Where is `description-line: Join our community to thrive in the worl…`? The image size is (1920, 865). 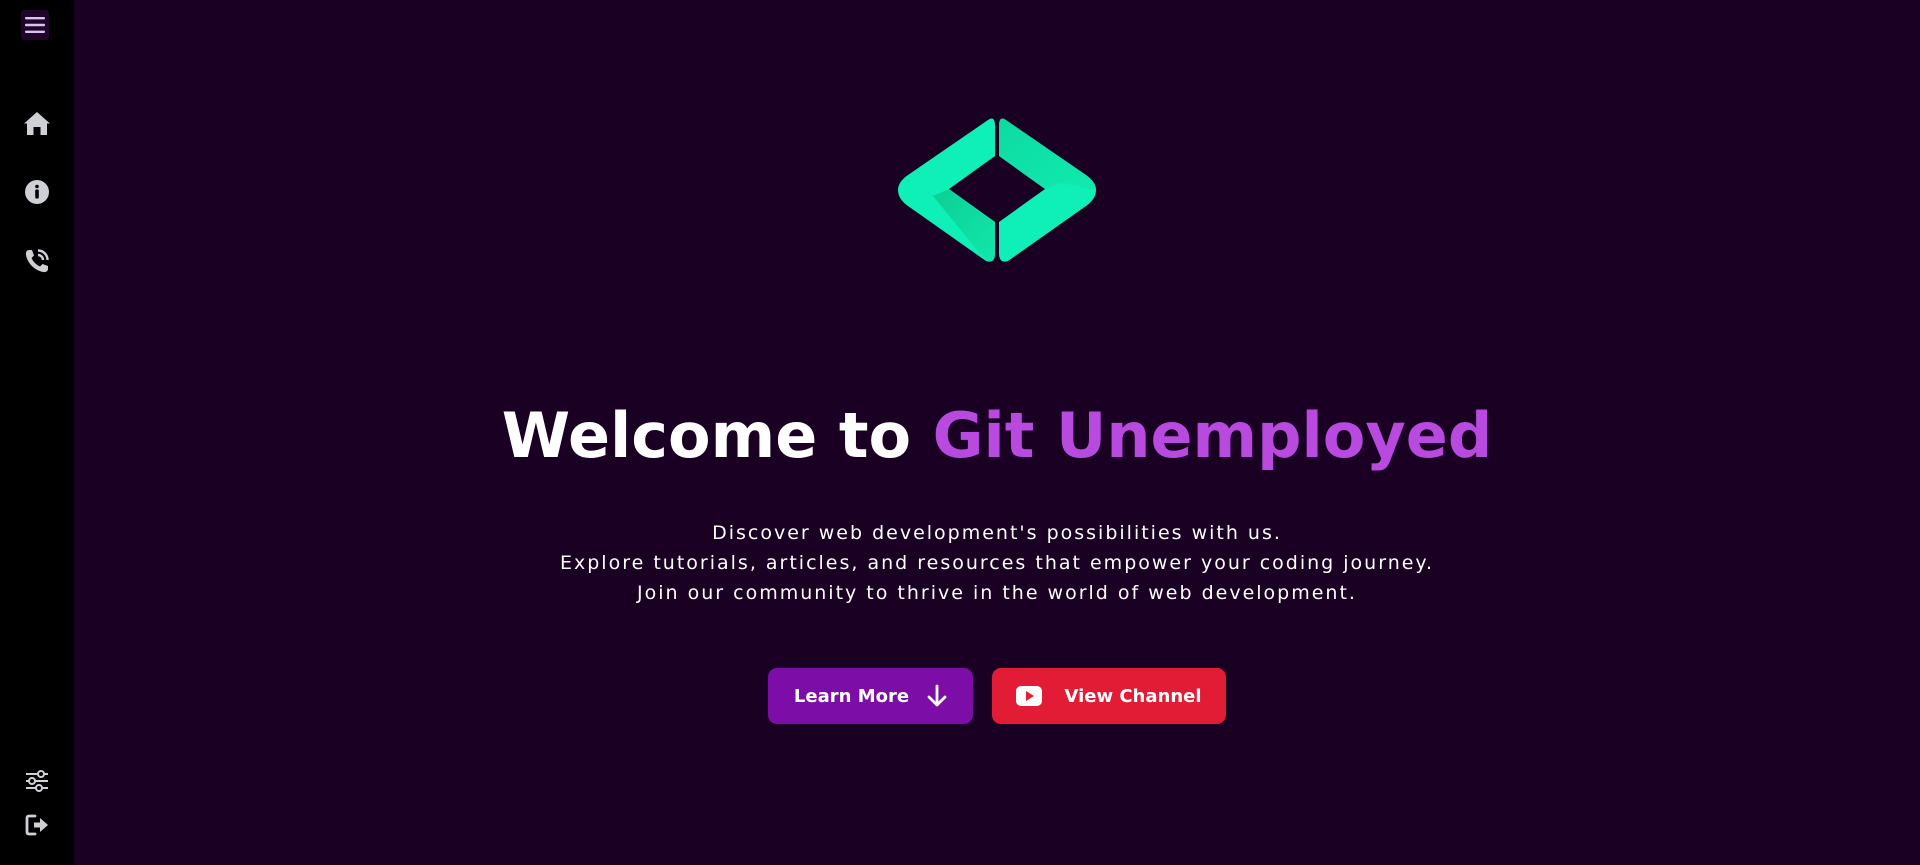
description-line: Join our community to thrive in the worl… is located at coordinates (997, 593).